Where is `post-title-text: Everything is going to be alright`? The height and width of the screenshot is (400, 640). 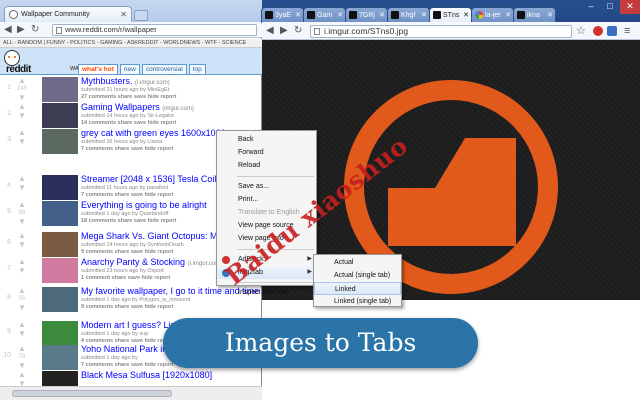 post-title-text: Everything is going to be alright is located at coordinates (144, 205).